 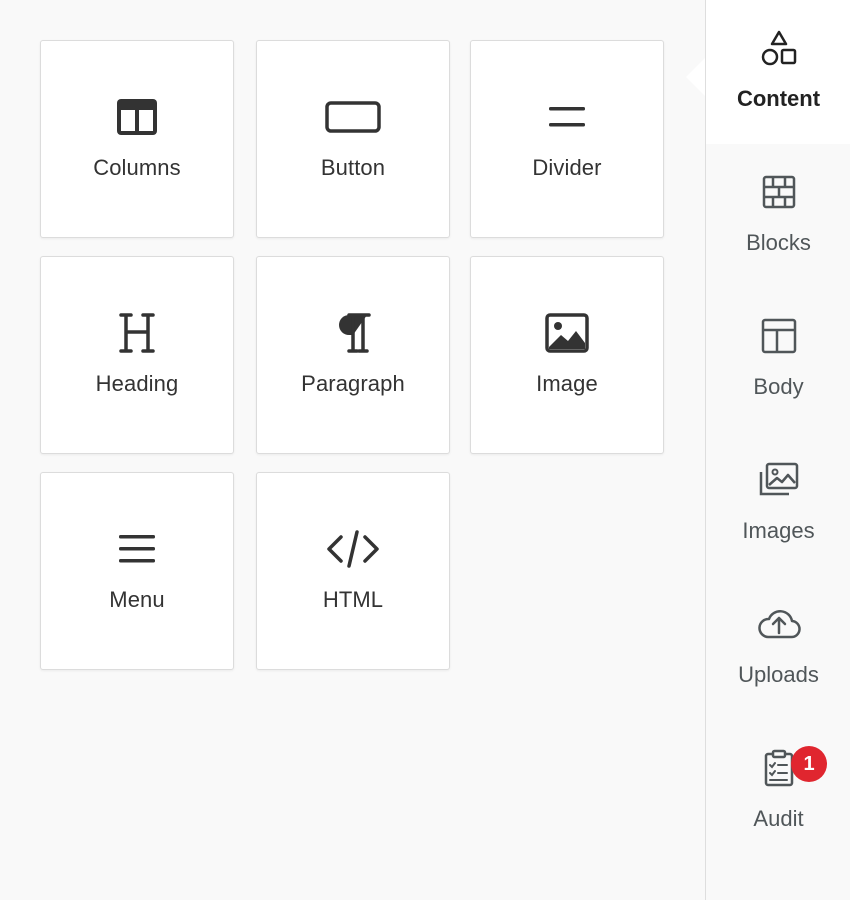 I want to click on tool-heading: Heading, so click(x=137, y=355).